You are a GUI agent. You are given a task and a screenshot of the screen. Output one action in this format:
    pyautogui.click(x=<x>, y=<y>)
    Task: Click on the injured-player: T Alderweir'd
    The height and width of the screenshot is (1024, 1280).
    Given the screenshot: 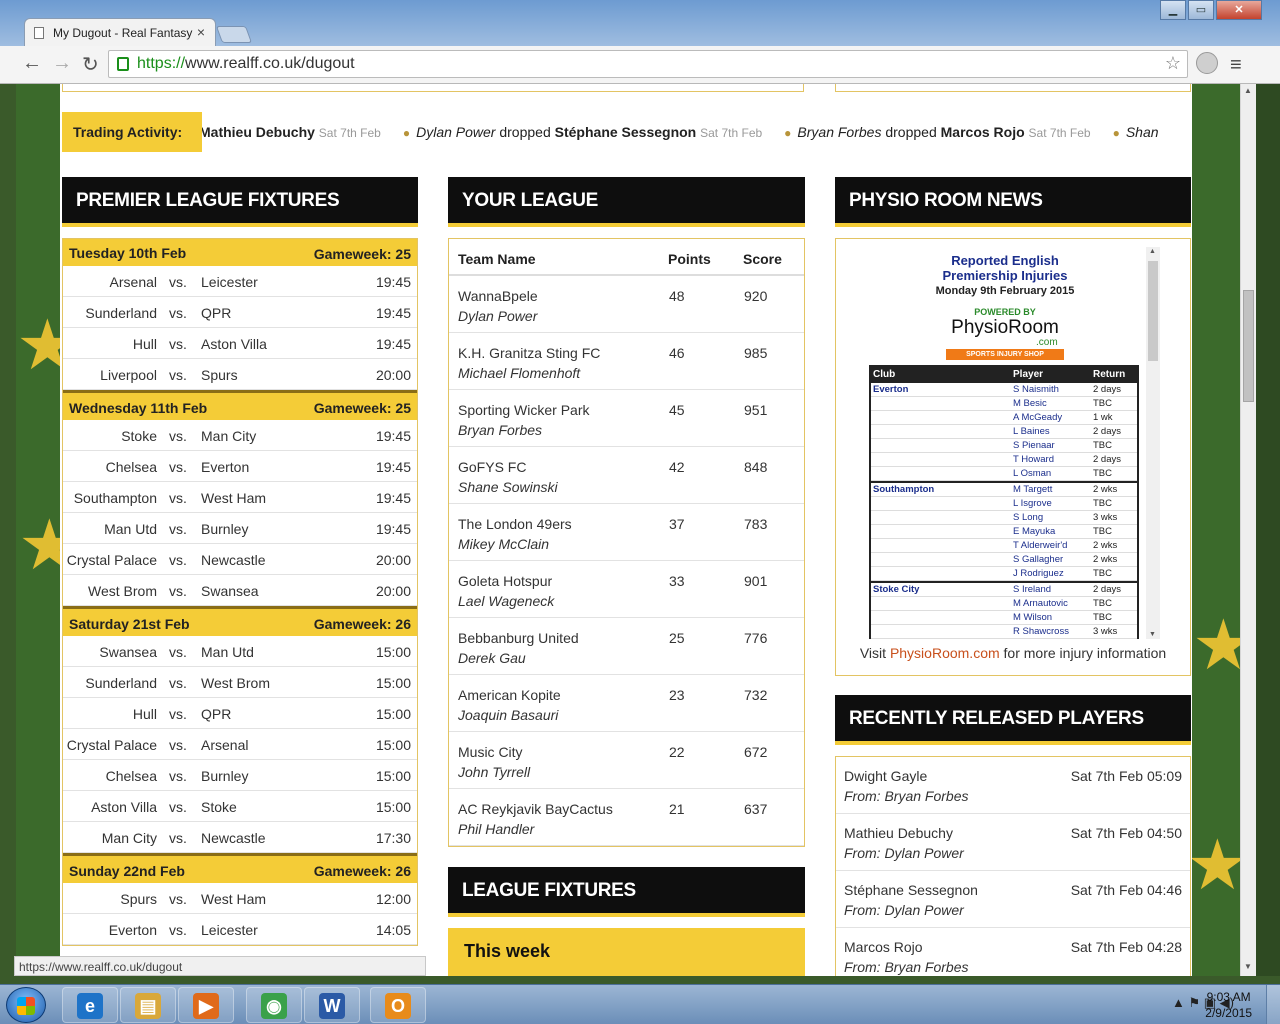 What is the action you would take?
    pyautogui.click(x=1040, y=545)
    